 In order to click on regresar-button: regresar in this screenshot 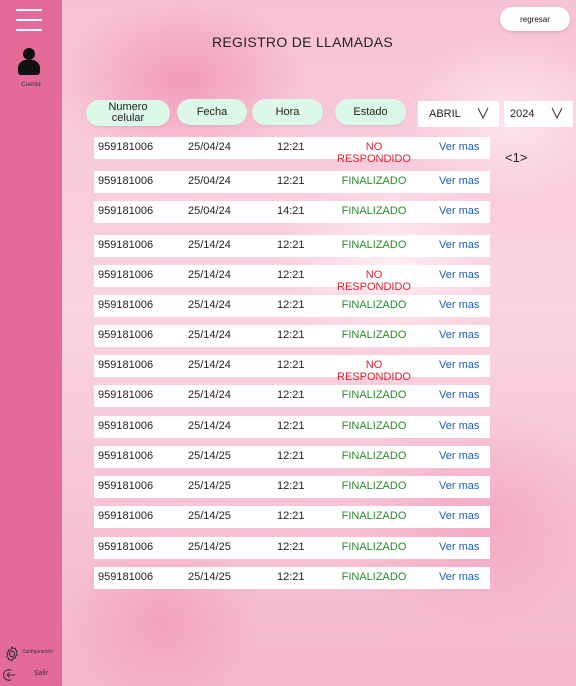, I will do `click(535, 19)`.